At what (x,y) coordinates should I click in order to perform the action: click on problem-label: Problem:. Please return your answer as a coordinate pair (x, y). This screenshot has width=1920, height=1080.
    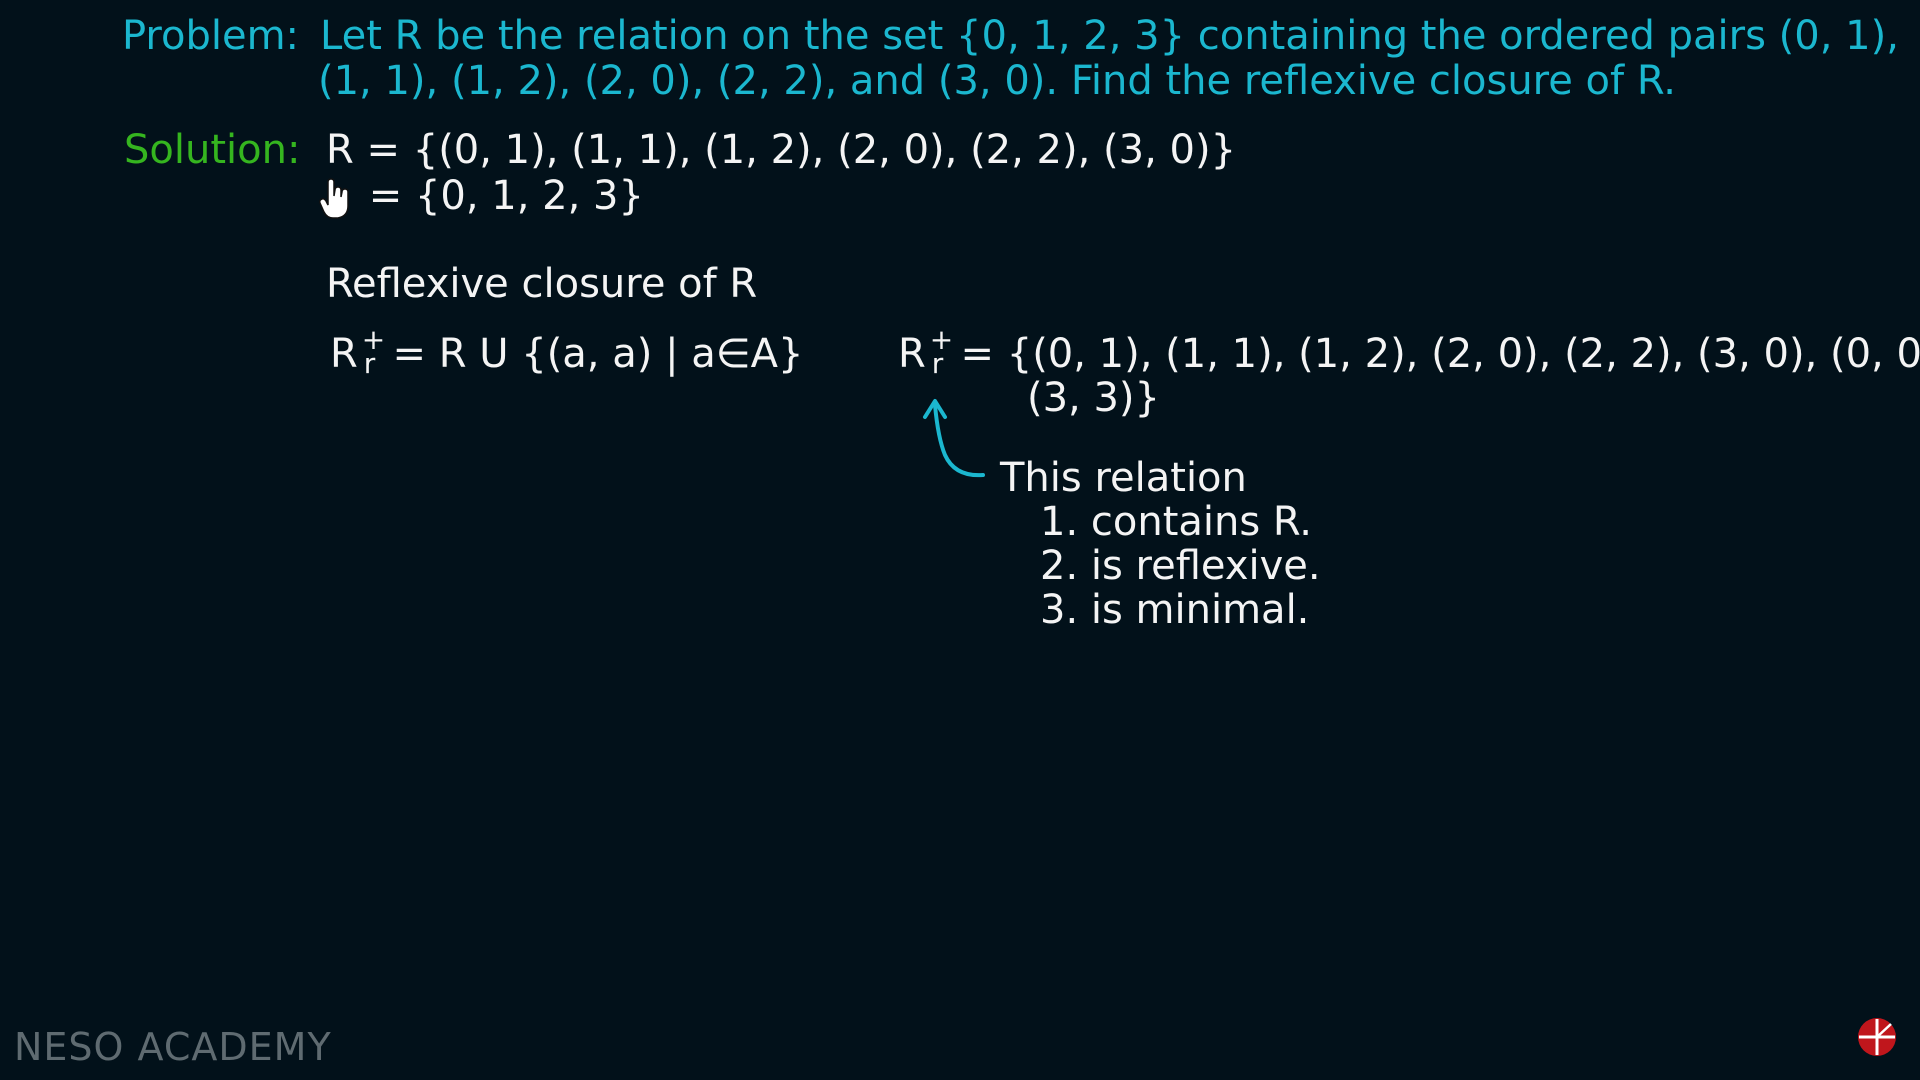
    Looking at the image, I should click on (211, 36).